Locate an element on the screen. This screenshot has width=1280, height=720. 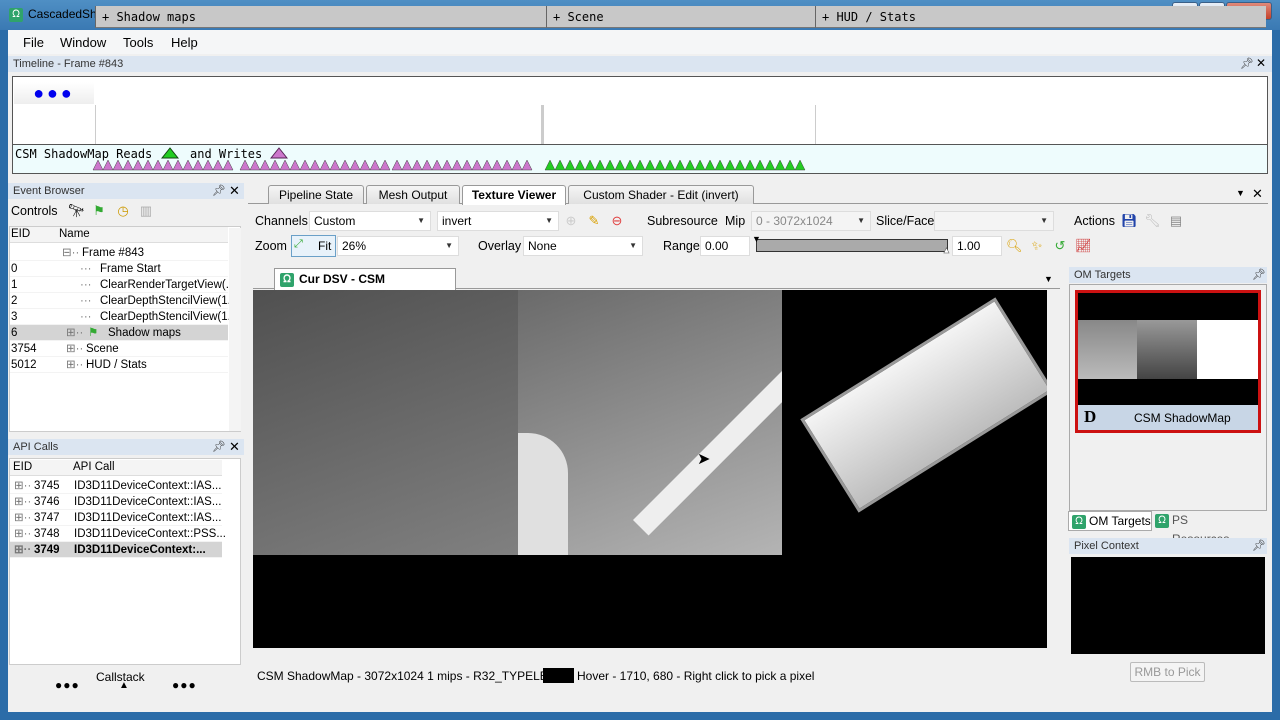
tab-list-dropdown-icon: ▼ is located at coordinates (1240, 193).